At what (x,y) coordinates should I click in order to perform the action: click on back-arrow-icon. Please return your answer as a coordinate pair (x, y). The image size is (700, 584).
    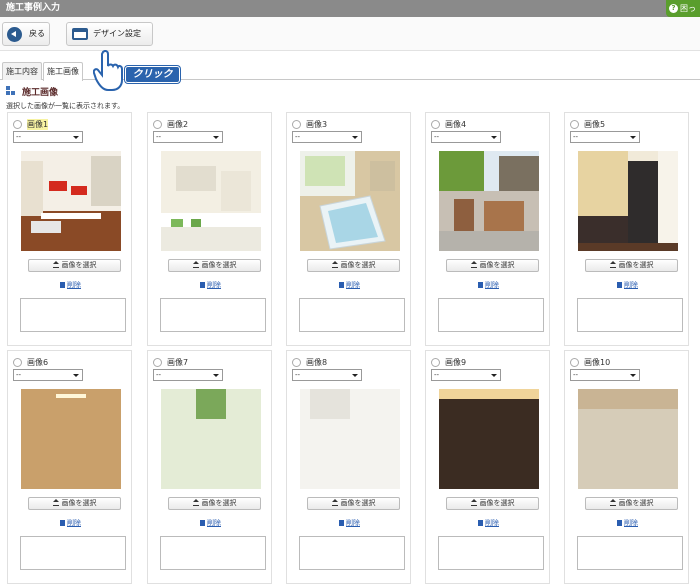
    Looking at the image, I should click on (14, 34).